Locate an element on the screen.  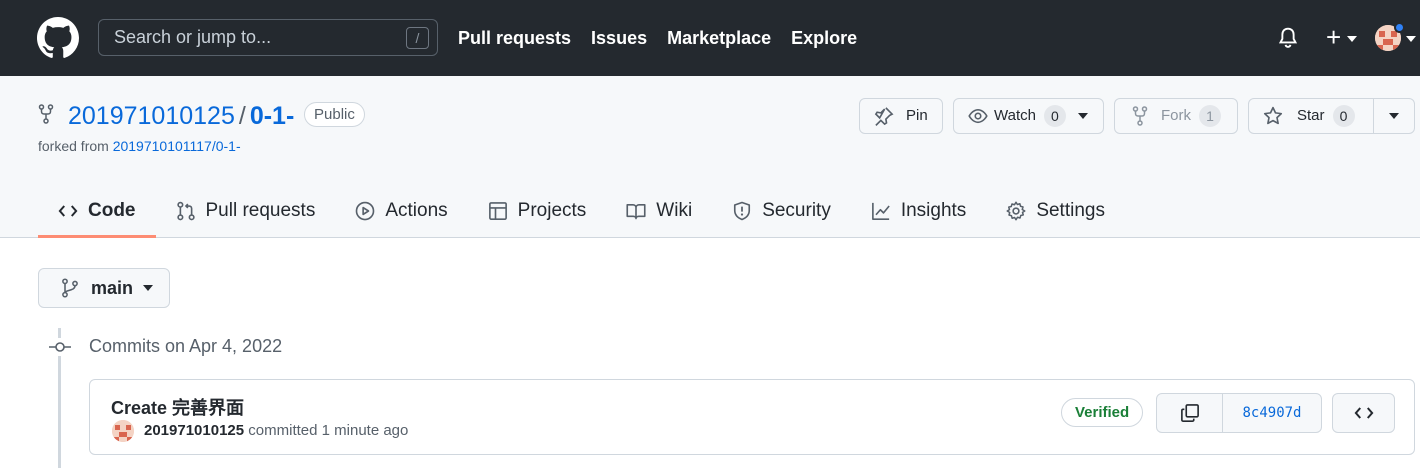
nav-marketplace: Marketplace is located at coordinates (719, 38).